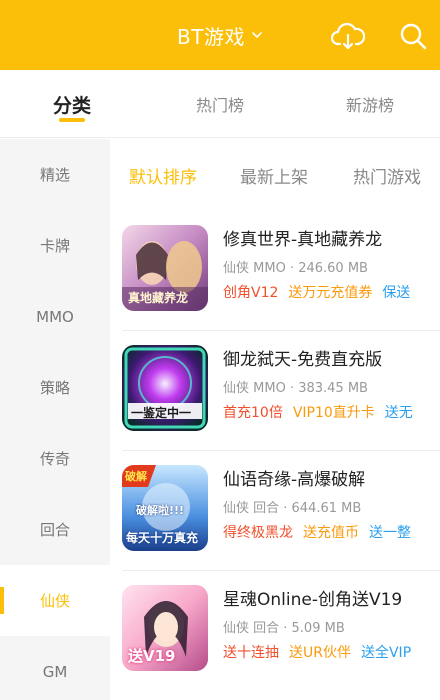 The image size is (440, 700). I want to click on tag: 送充值币, so click(331, 533).